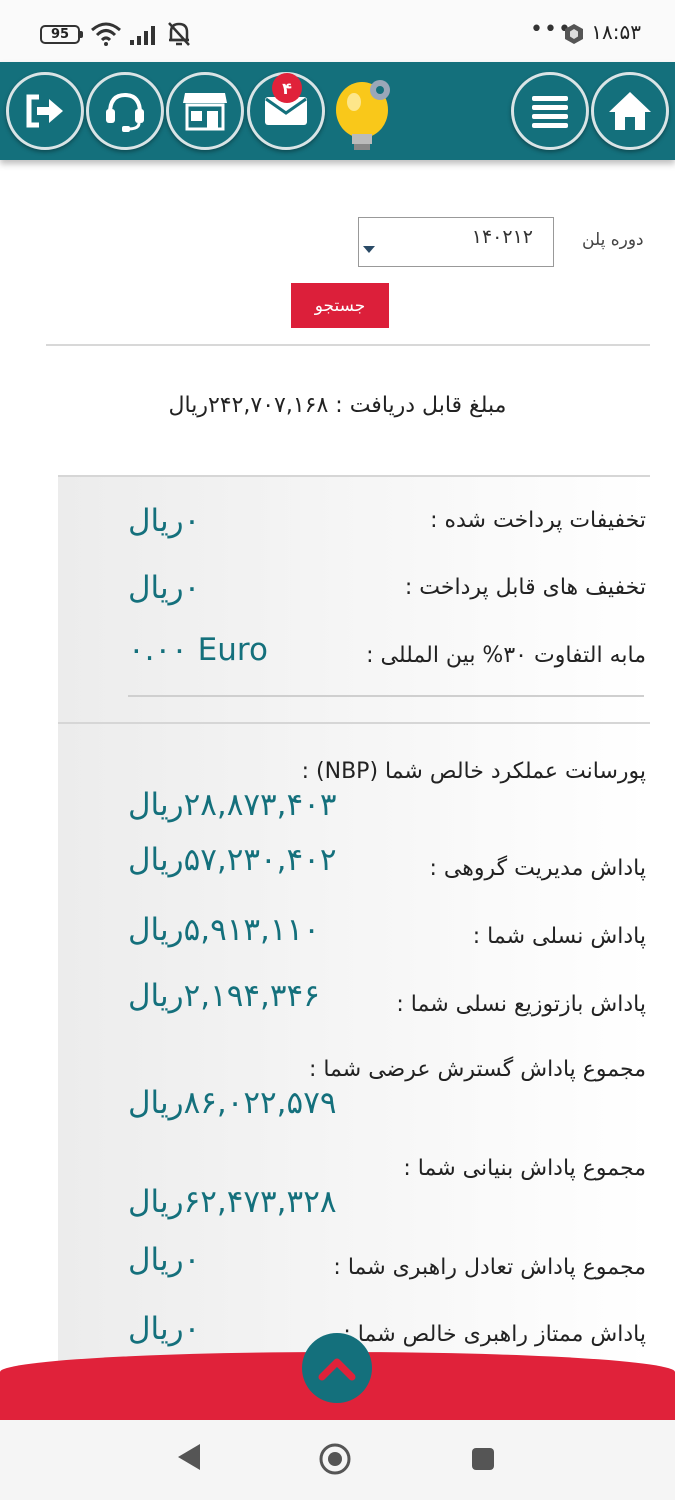 The height and width of the screenshot is (1500, 675). I want to click on reward-value: ۶۲,۴۷۳,۳۲۸ریال, so click(232, 1202).